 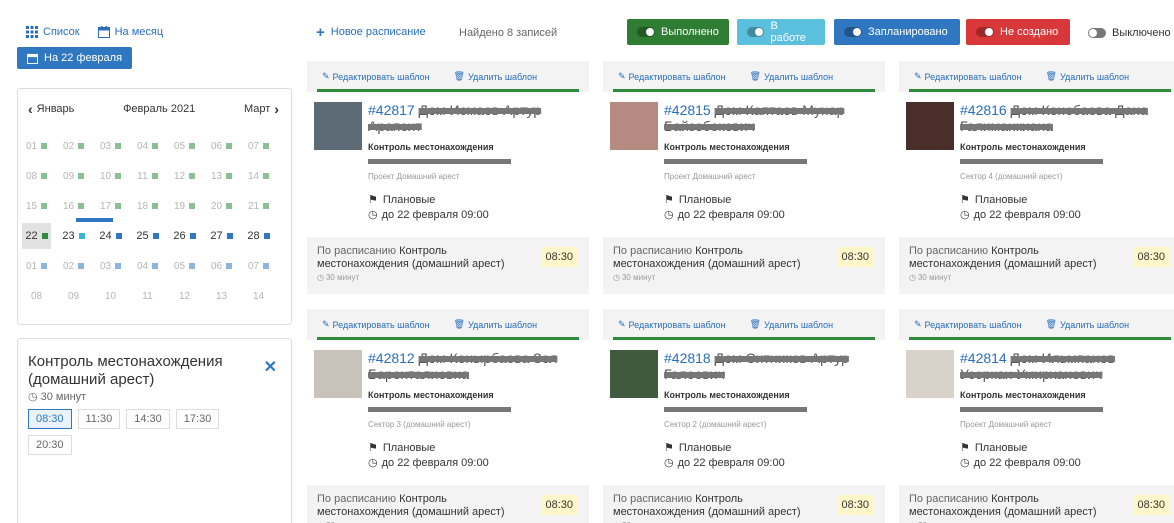 What do you see at coordinates (110, 206) in the screenshot?
I see `calendar-day: 17` at bounding box center [110, 206].